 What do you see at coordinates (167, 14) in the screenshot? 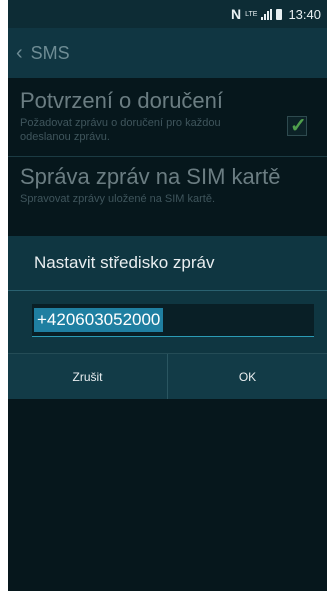
I see `status-bar: N LTE 13:40` at bounding box center [167, 14].